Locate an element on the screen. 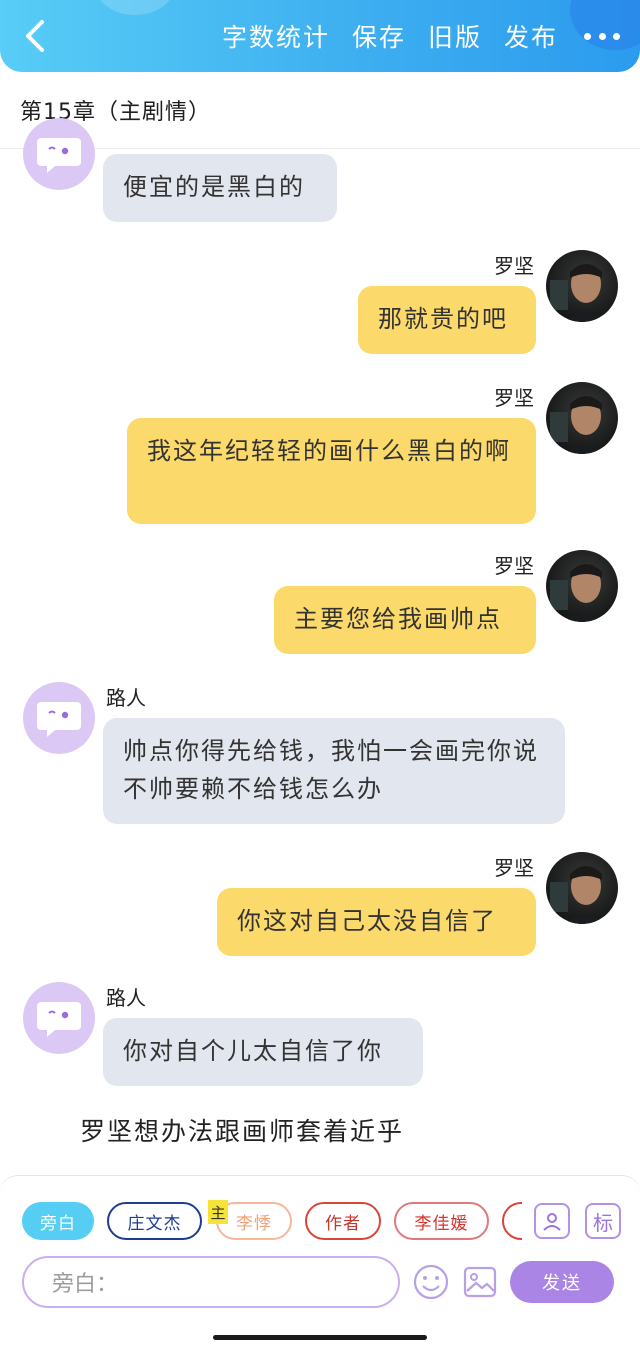 The width and height of the screenshot is (640, 1346). chat-bubble: 主要您给我画帅点 is located at coordinates (405, 620).